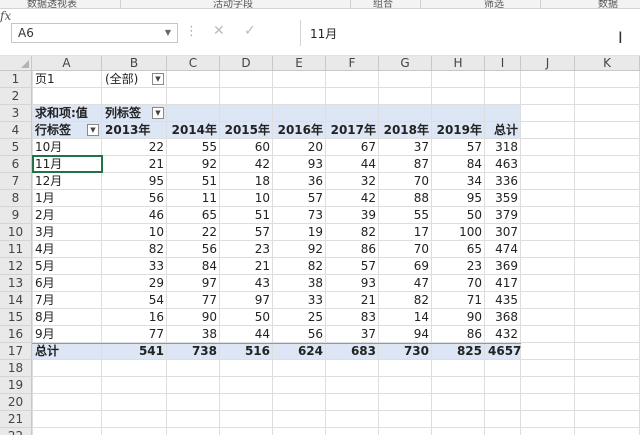  What do you see at coordinates (405, 198) in the screenshot?
I see `pivot-value-cell: 88` at bounding box center [405, 198].